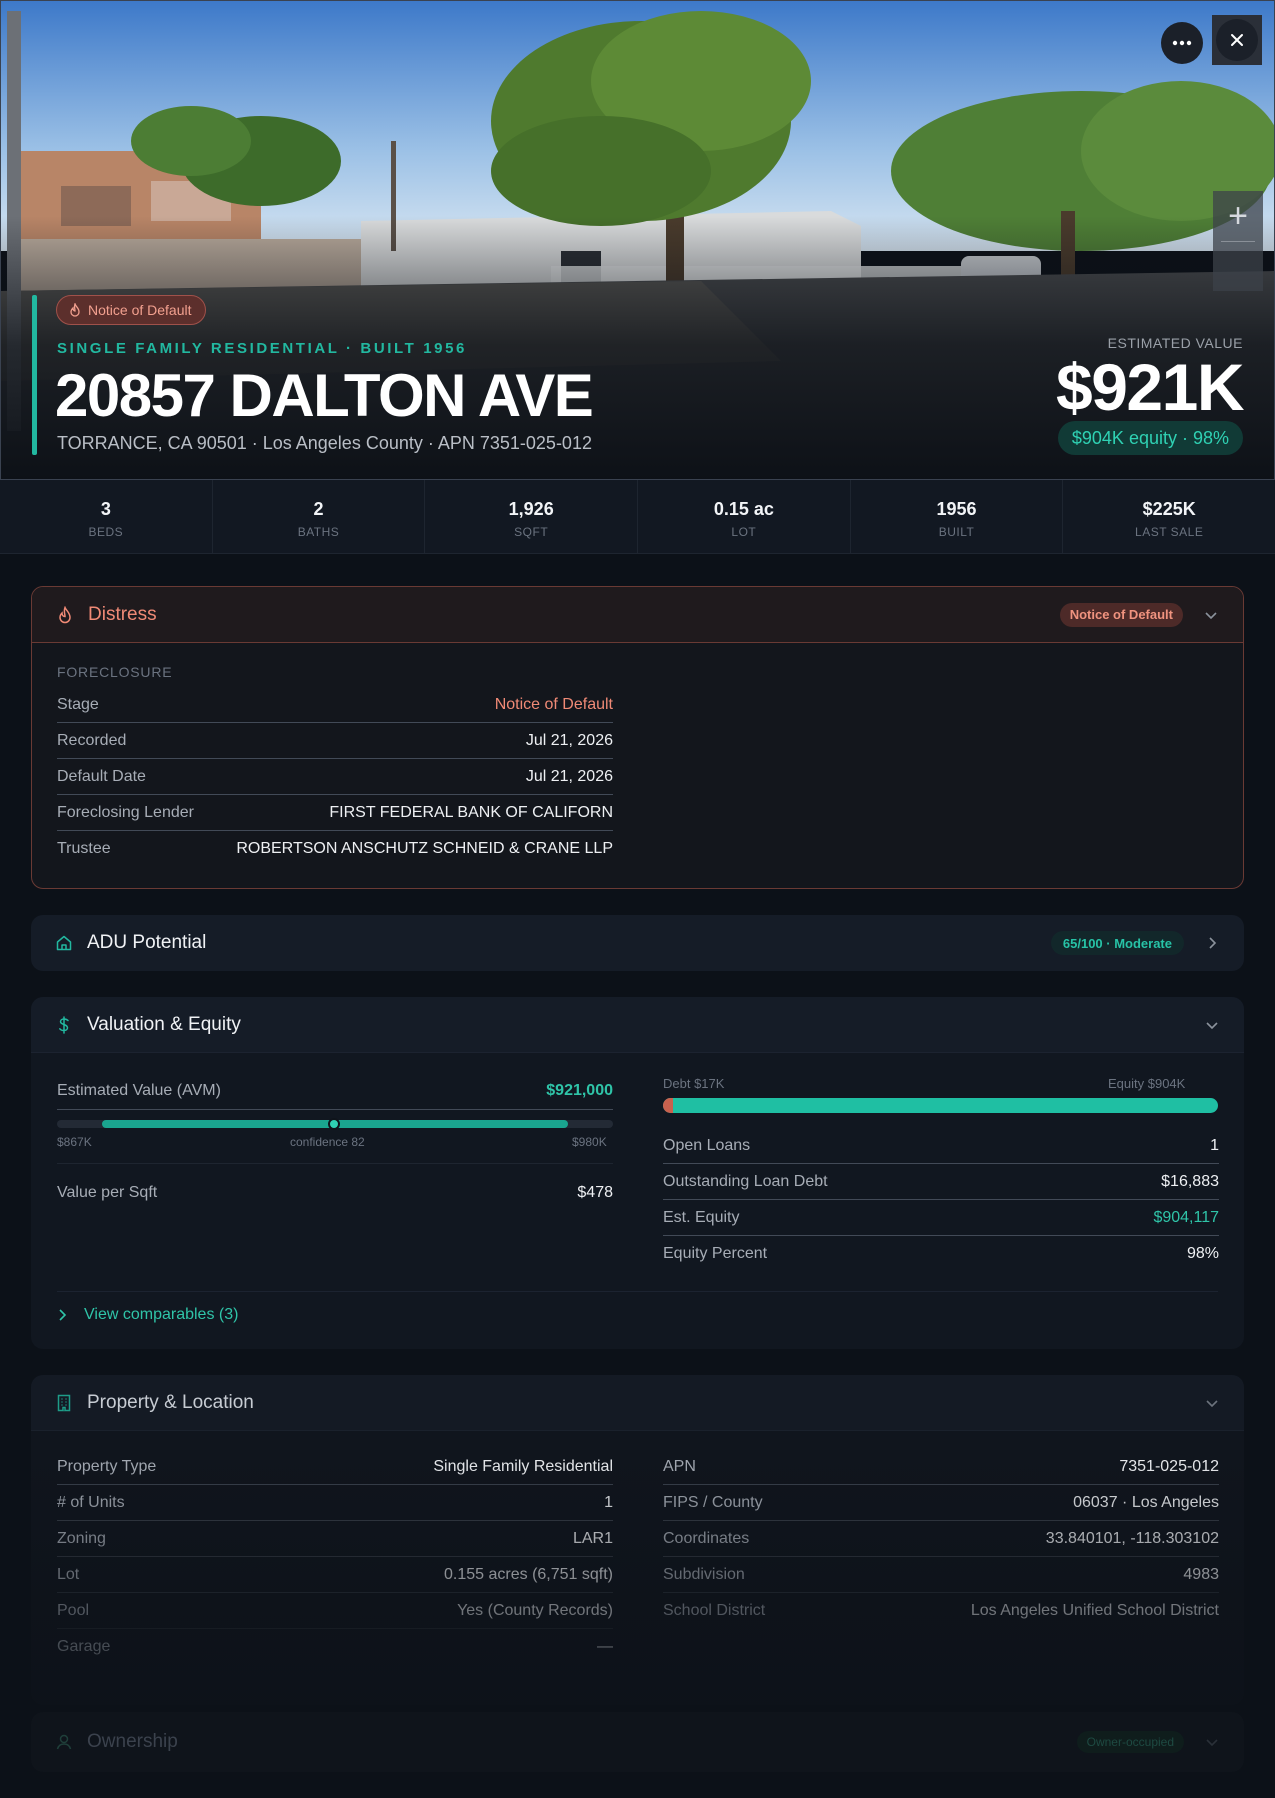 The width and height of the screenshot is (1275, 1798). What do you see at coordinates (335, 741) in the screenshot?
I see `distress-row-recorded: Recorded Jul 21, 2026` at bounding box center [335, 741].